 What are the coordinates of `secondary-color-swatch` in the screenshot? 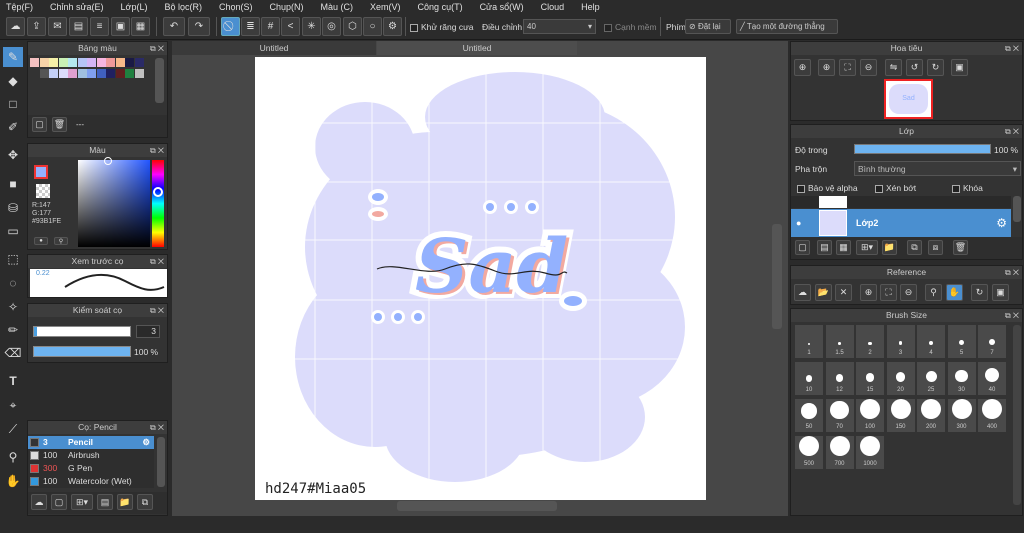 It's located at (43, 191).